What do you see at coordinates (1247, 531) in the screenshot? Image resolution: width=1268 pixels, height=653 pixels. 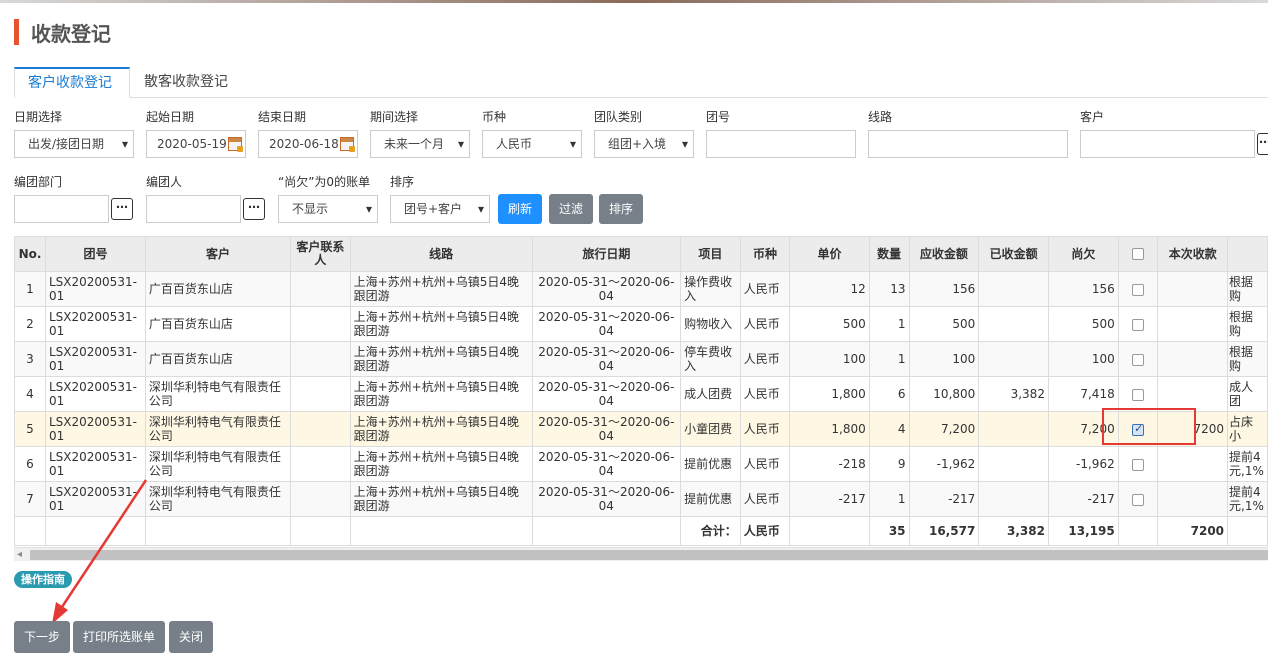 I see `total-empty-cell` at bounding box center [1247, 531].